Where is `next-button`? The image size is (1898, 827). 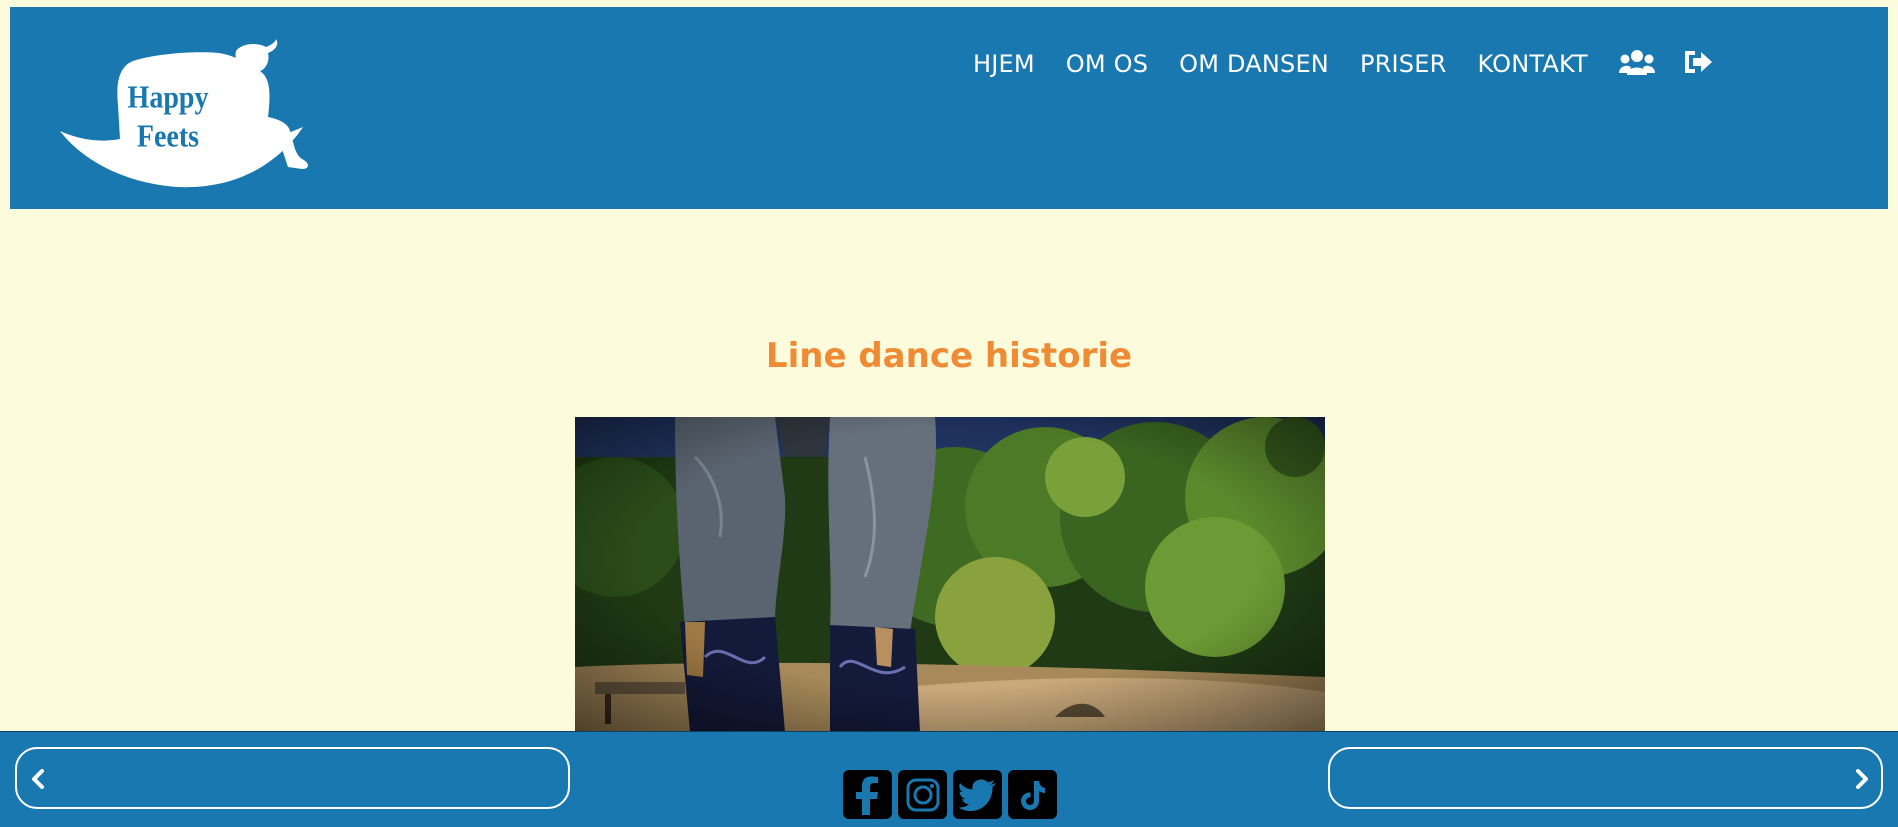 next-button is located at coordinates (1605, 778).